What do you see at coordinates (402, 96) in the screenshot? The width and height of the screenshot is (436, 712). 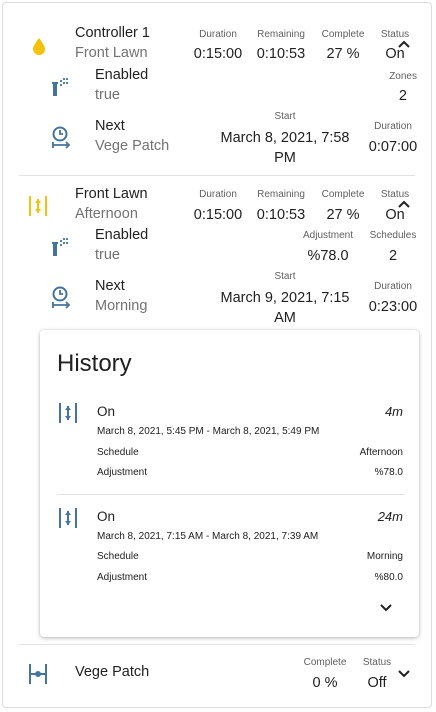 I see `zones-value: 2` at bounding box center [402, 96].